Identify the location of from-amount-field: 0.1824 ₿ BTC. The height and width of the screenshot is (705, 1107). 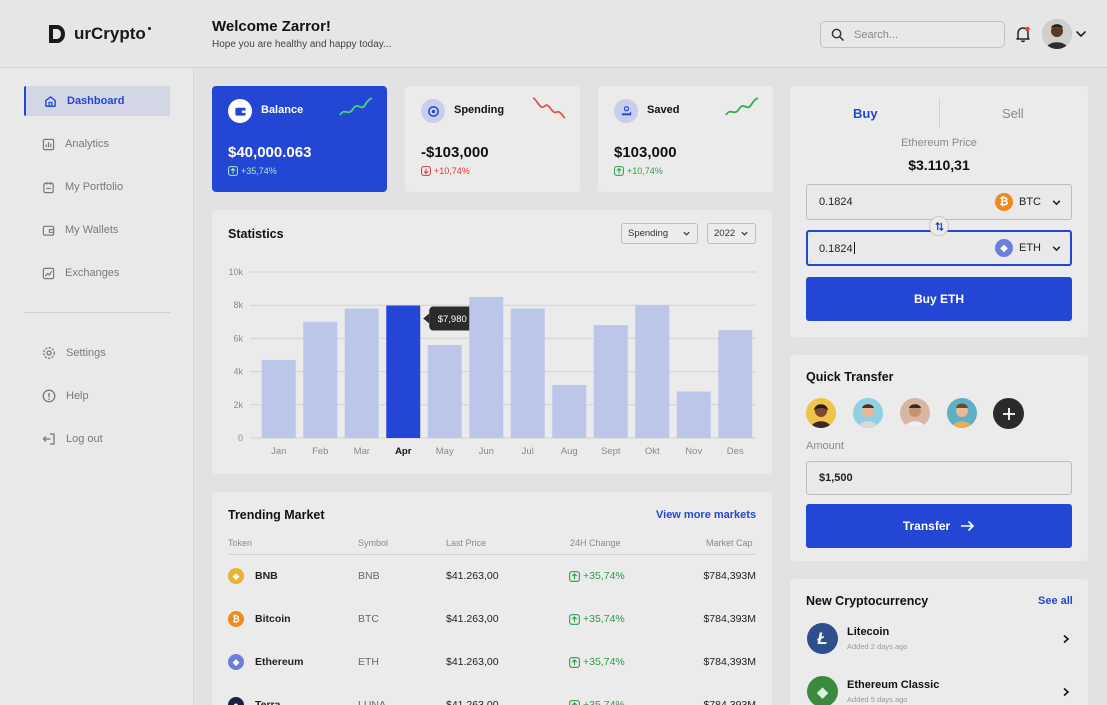
(939, 202).